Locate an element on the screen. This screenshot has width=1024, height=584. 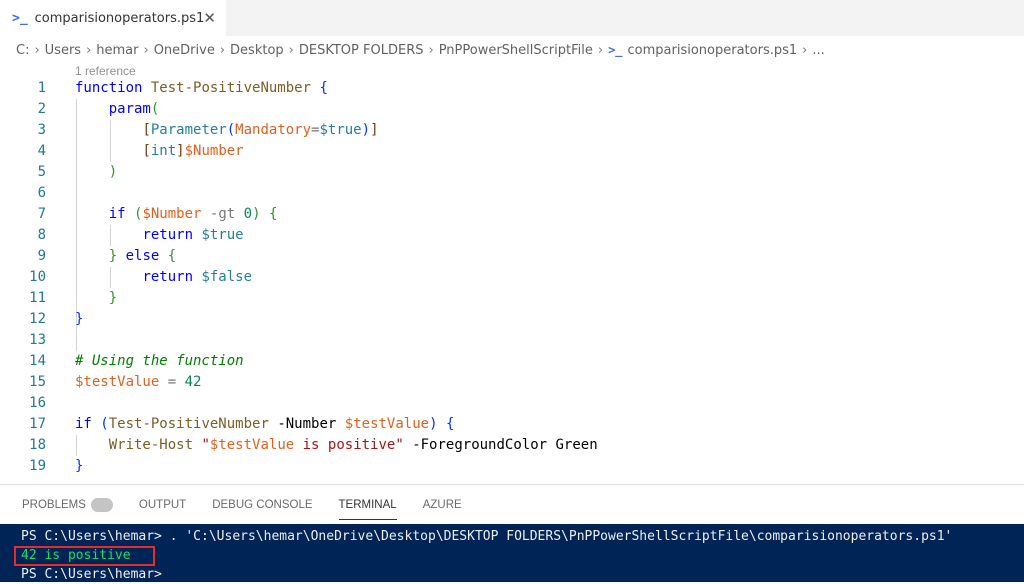
tab-output: OUTPUT is located at coordinates (162, 505).